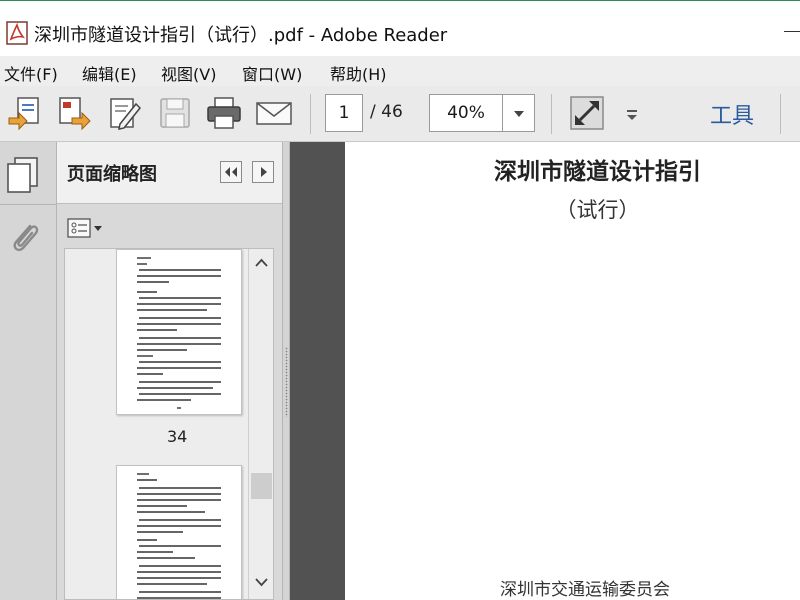 The width and height of the screenshot is (800, 600). I want to click on collapse-left-button, so click(231, 172).